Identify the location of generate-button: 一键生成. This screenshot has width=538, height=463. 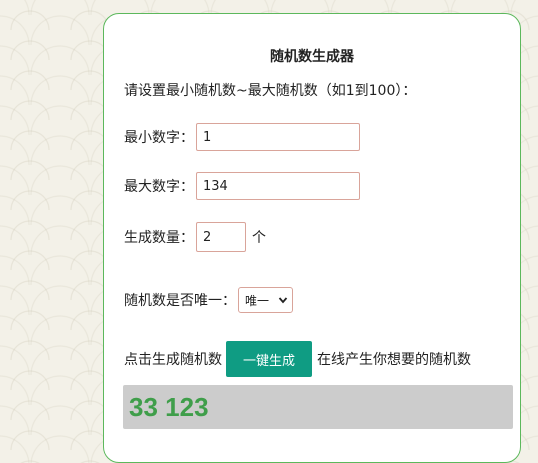
(269, 359).